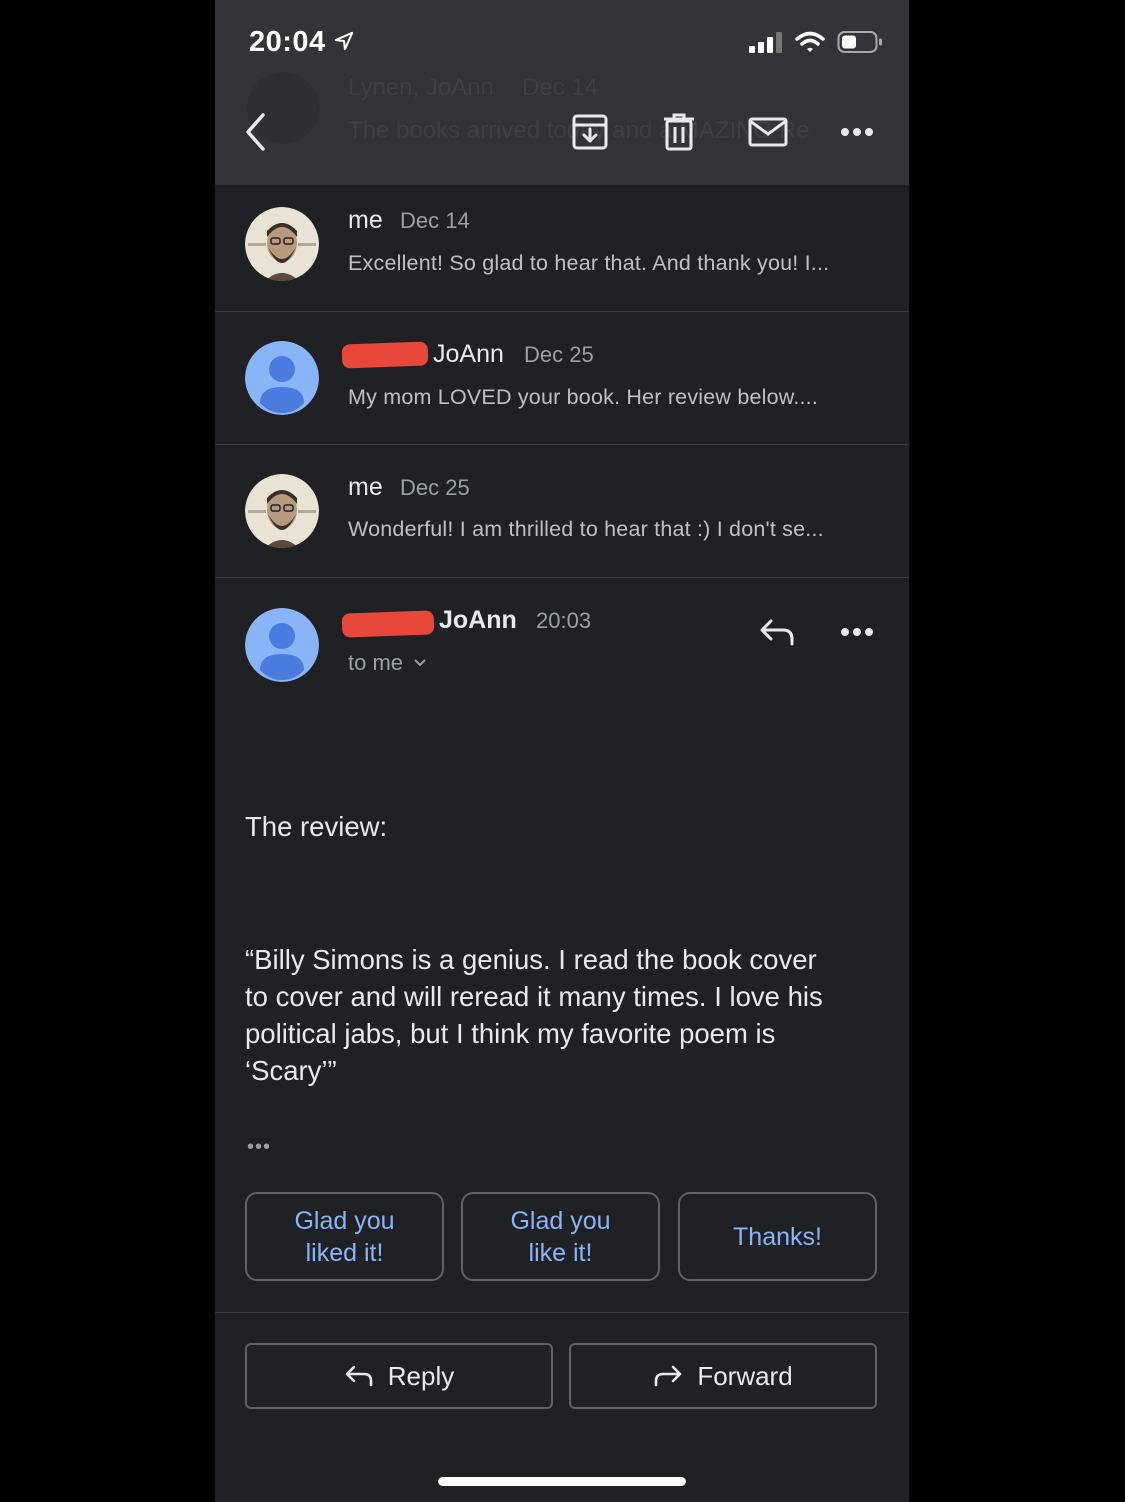 This screenshot has width=1125, height=1502. I want to click on ghost-date: Dec 14, so click(560, 87).